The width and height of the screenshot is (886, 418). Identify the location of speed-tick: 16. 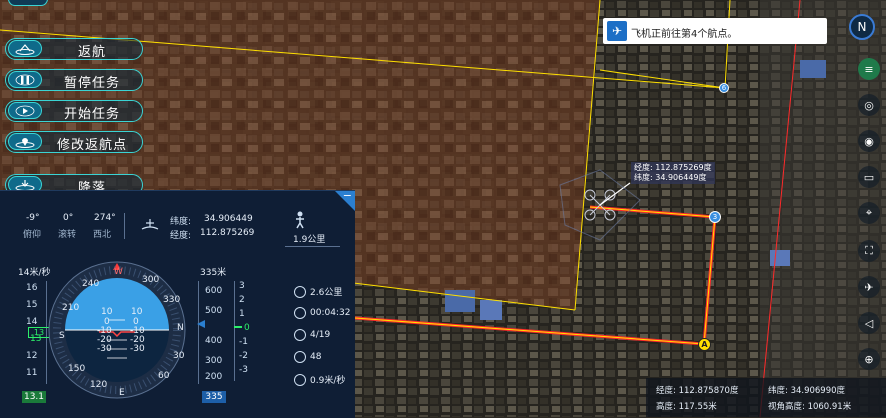
(32, 288).